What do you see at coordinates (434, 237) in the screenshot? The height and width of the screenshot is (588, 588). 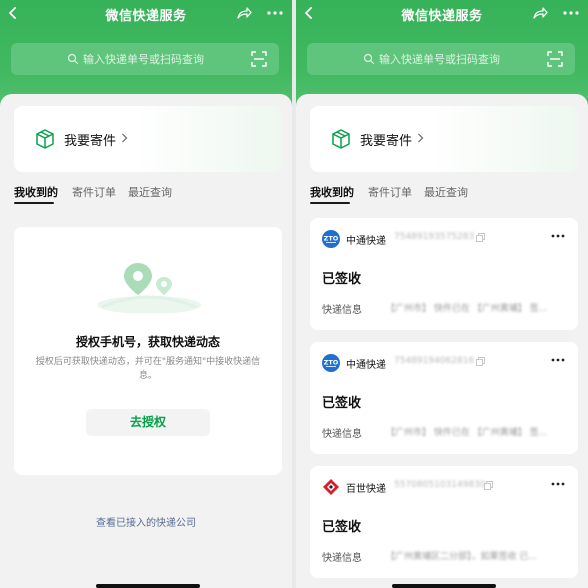 I see `tracking-number: 75489193575283` at bounding box center [434, 237].